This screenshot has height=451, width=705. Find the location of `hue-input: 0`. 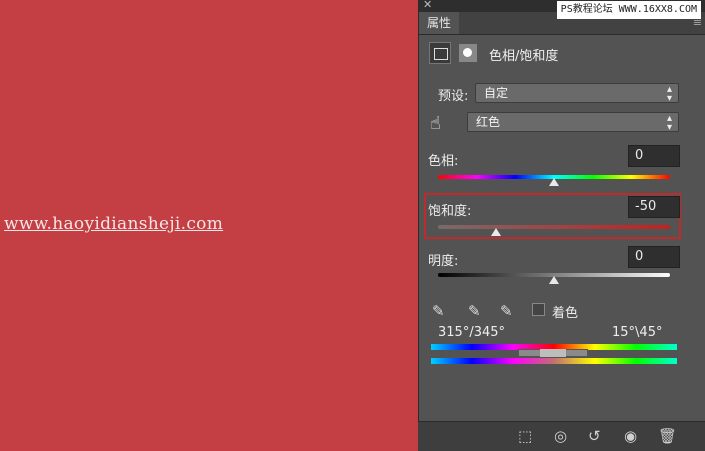

hue-input: 0 is located at coordinates (654, 156).